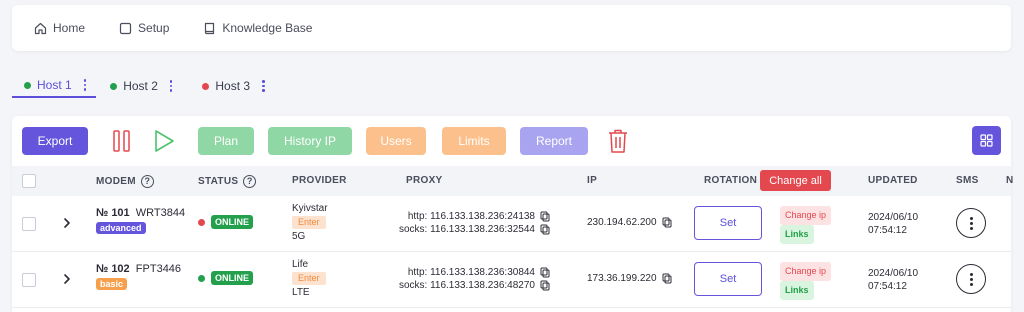 The image size is (1024, 312). I want to click on play-button, so click(164, 141).